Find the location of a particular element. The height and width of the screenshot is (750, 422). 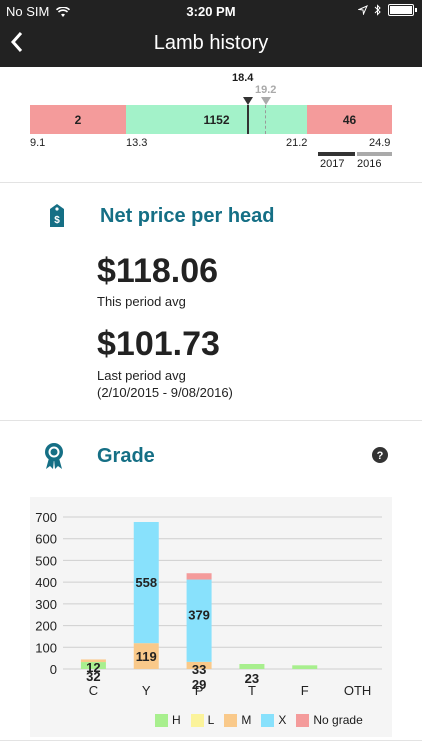

y-tick-label: 400 is located at coordinates (46, 582).